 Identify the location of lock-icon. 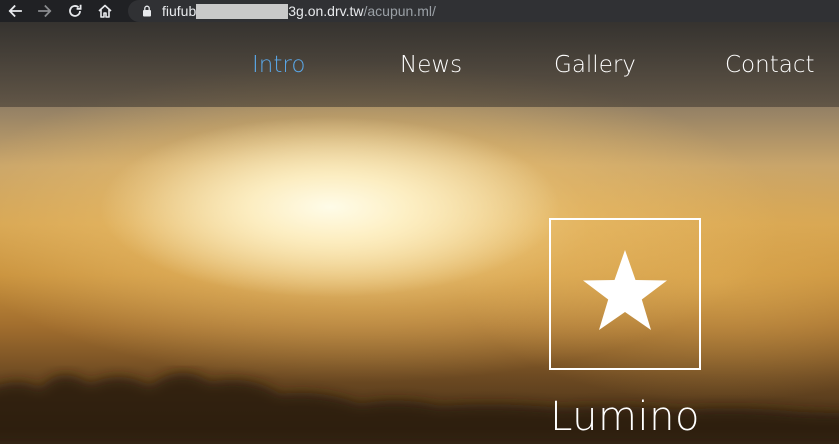
(147, 11).